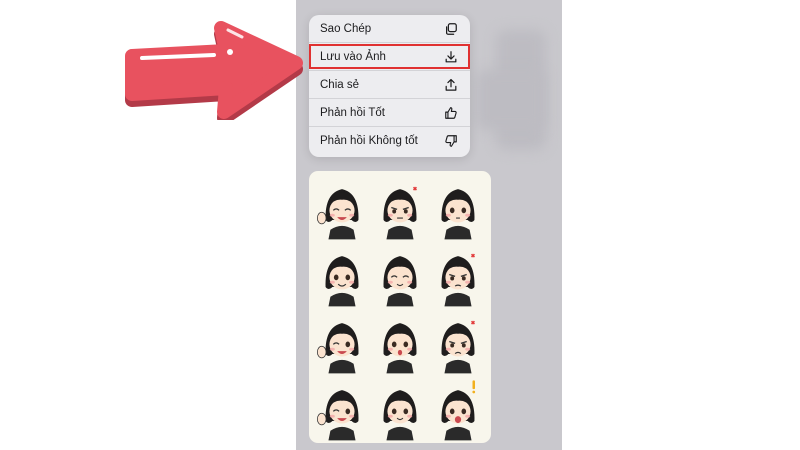 This screenshot has width=800, height=450. I want to click on sticker-annoyed, so click(400, 206).